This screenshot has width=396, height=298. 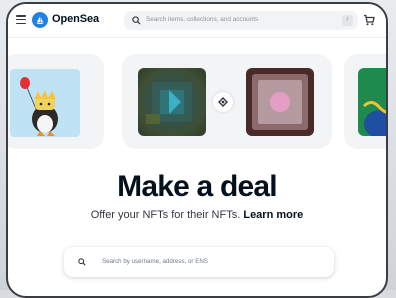 I want to click on hamburger-menu-icon, so click(x=21, y=20).